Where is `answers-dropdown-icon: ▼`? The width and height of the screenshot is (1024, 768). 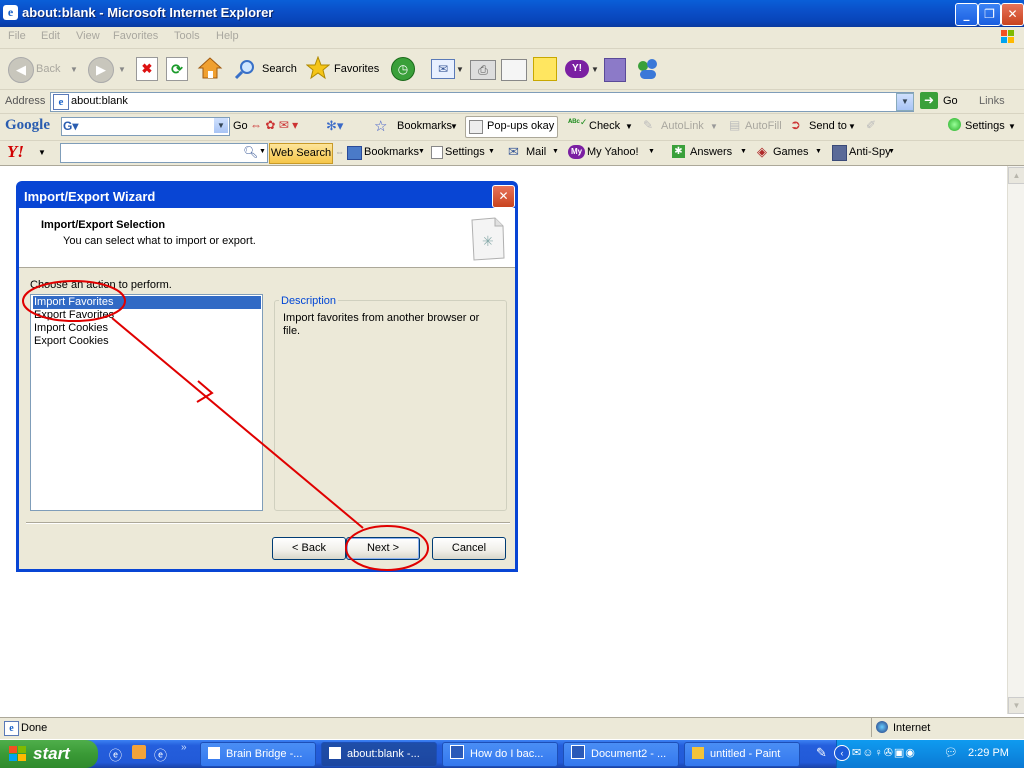 answers-dropdown-icon: ▼ is located at coordinates (743, 151).